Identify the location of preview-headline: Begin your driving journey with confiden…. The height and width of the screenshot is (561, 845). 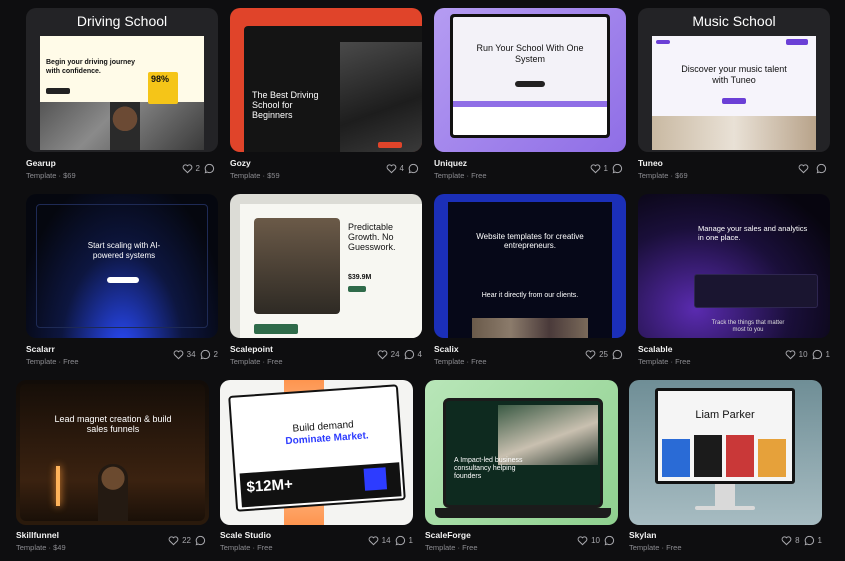
(91, 67).